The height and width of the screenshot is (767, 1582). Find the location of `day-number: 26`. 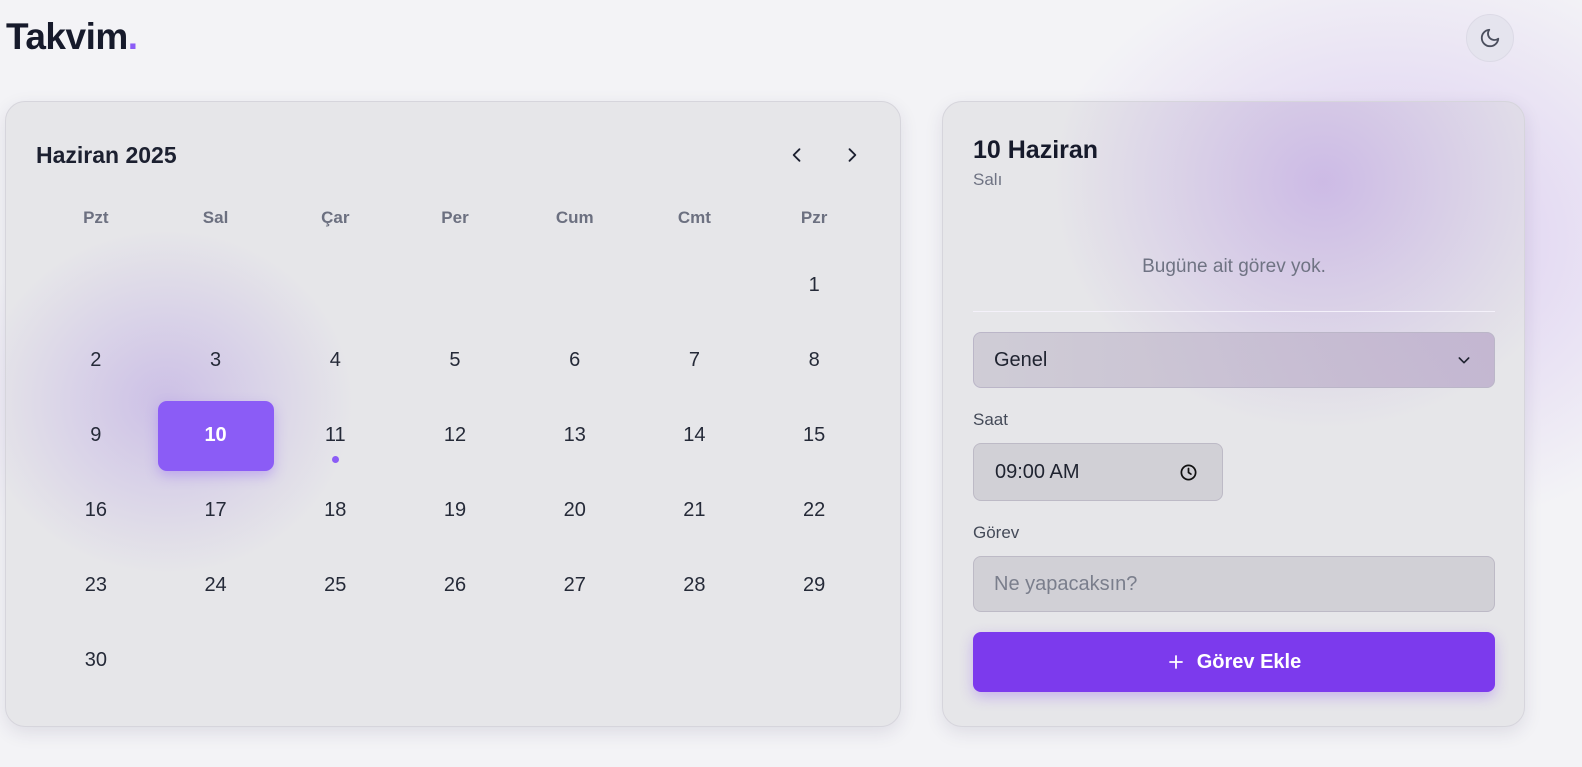

day-number: 26 is located at coordinates (455, 585).